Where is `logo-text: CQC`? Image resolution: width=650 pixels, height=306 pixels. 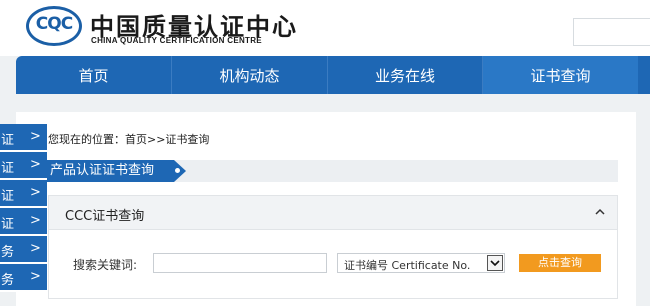 logo-text: CQC is located at coordinates (54, 24).